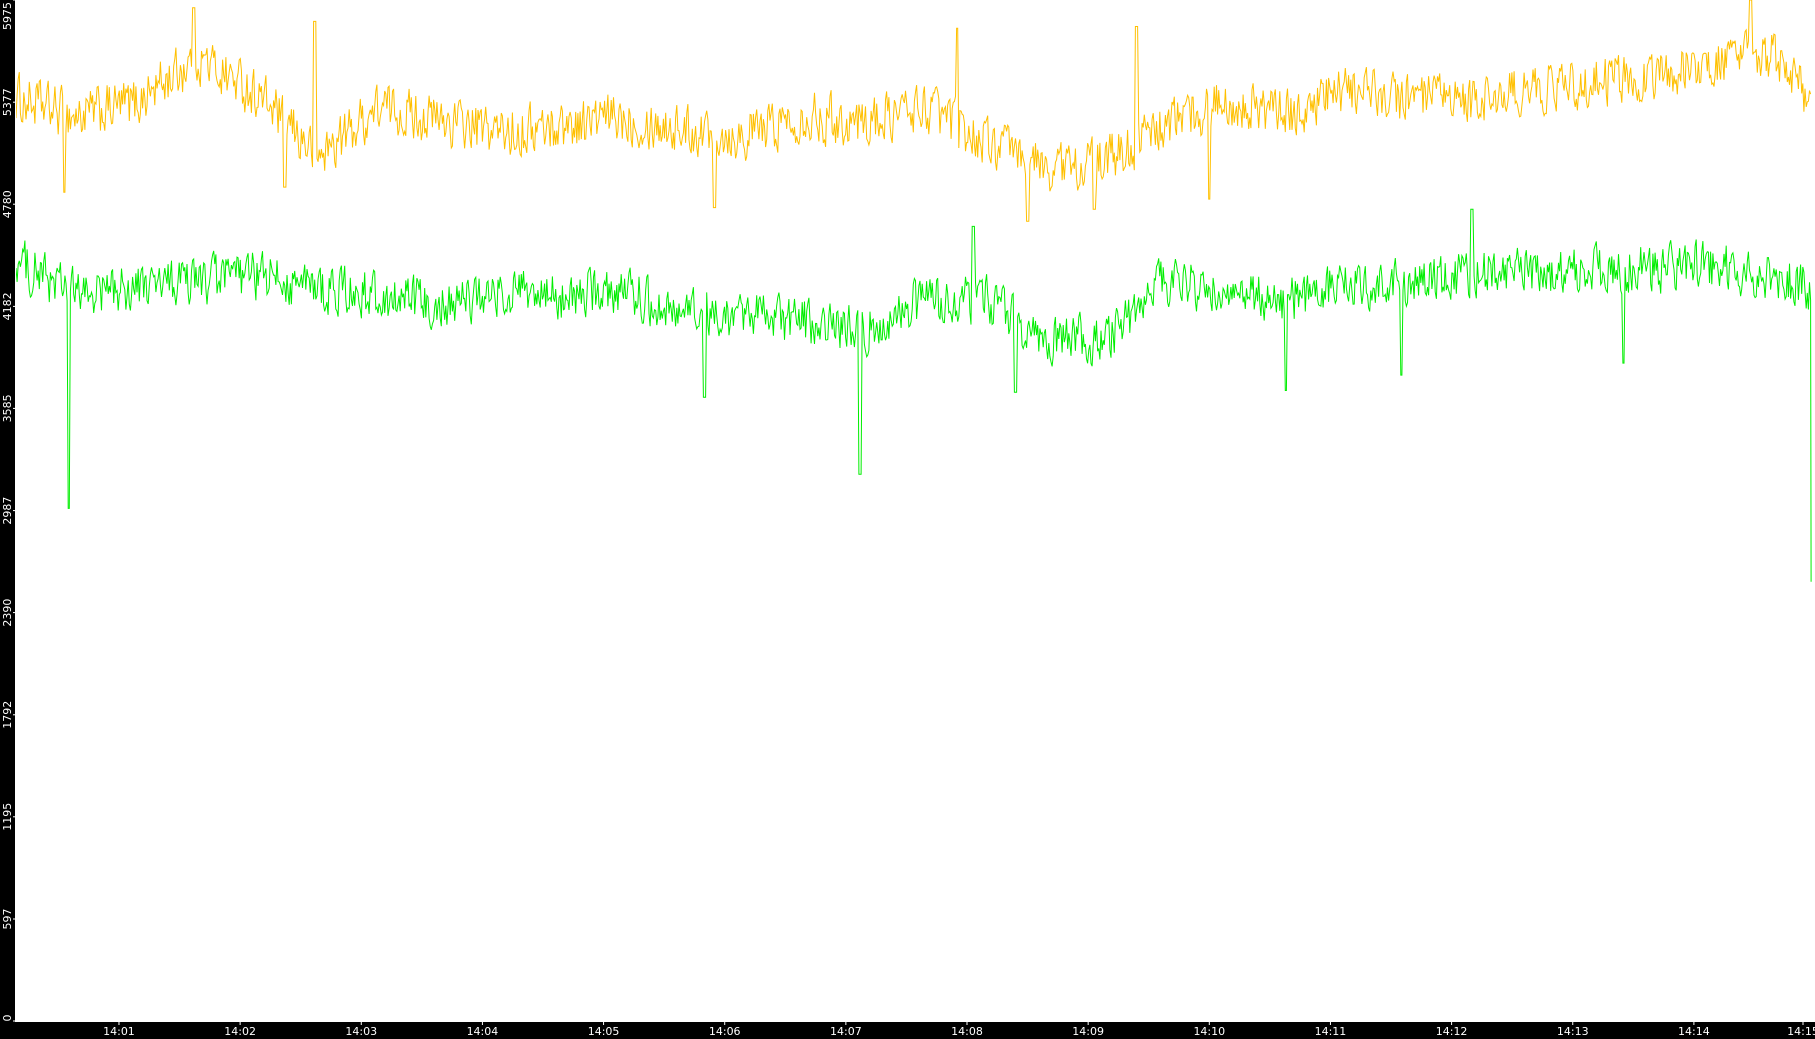 The height and width of the screenshot is (1039, 1815). Describe the element at coordinates (1331, 1031) in the screenshot. I see `x-tick-label: 14:11` at that location.